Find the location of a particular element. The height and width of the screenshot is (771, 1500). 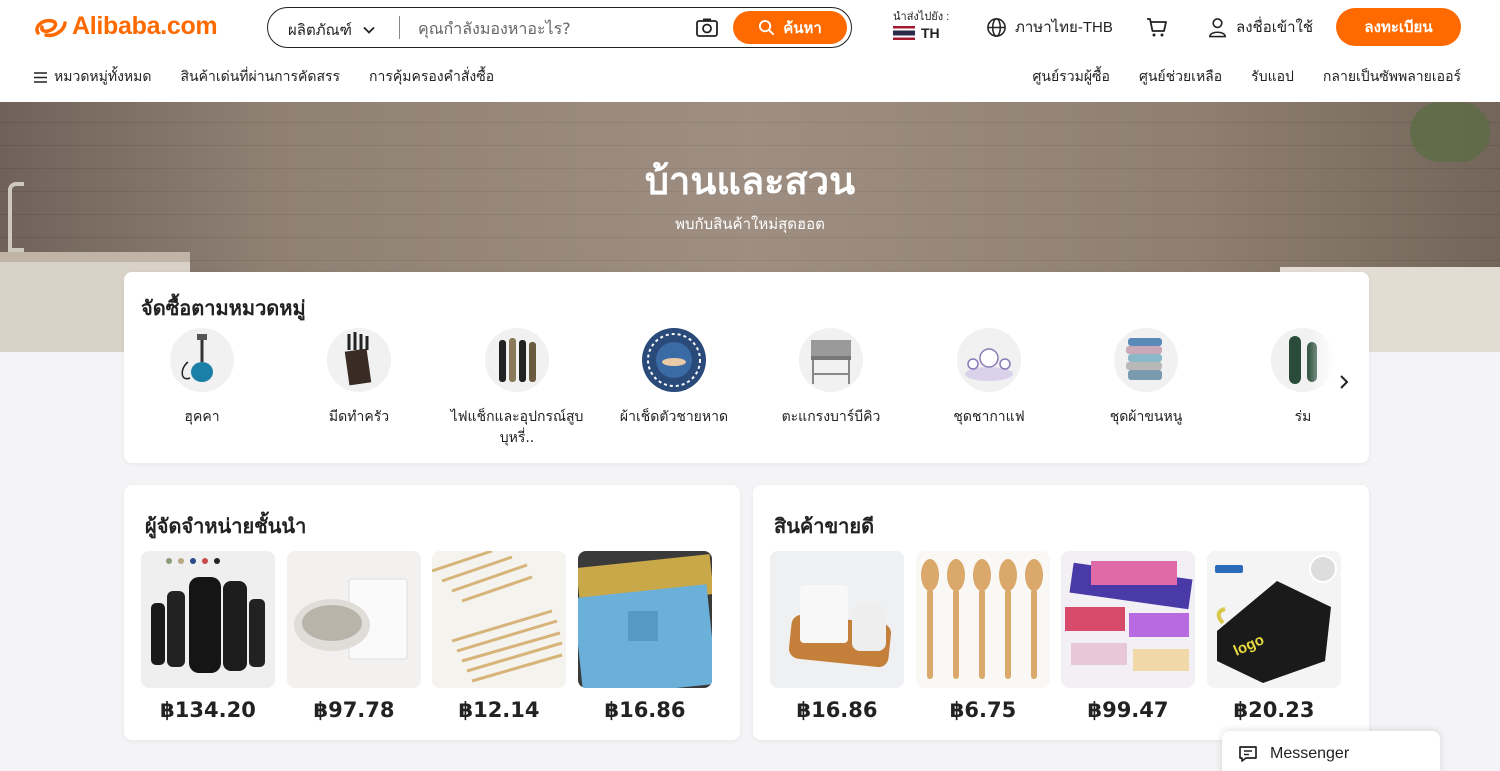

product-price: ฿134.20 is located at coordinates (208, 710).